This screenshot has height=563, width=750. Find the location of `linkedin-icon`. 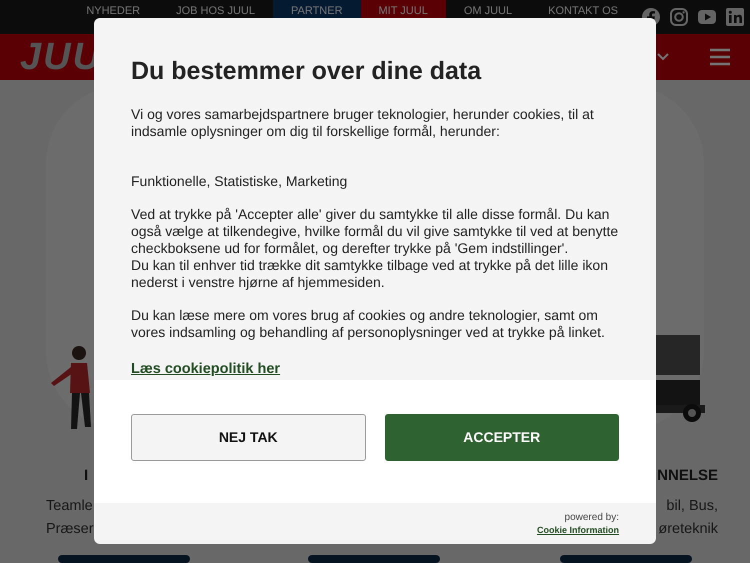

linkedin-icon is located at coordinates (735, 17).